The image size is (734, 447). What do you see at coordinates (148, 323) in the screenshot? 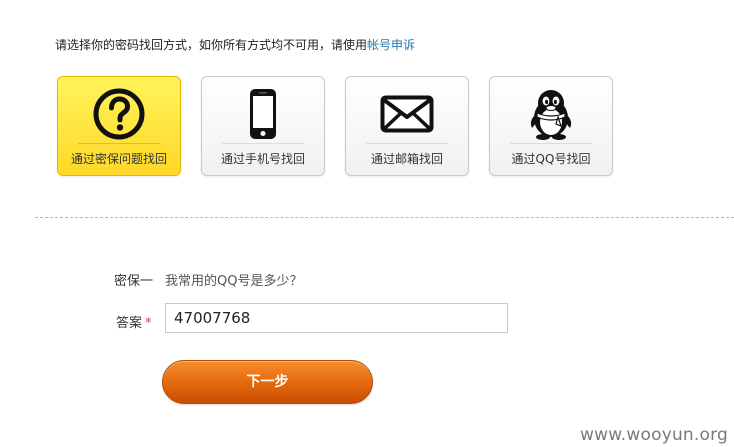
I see `required-marker: *` at bounding box center [148, 323].